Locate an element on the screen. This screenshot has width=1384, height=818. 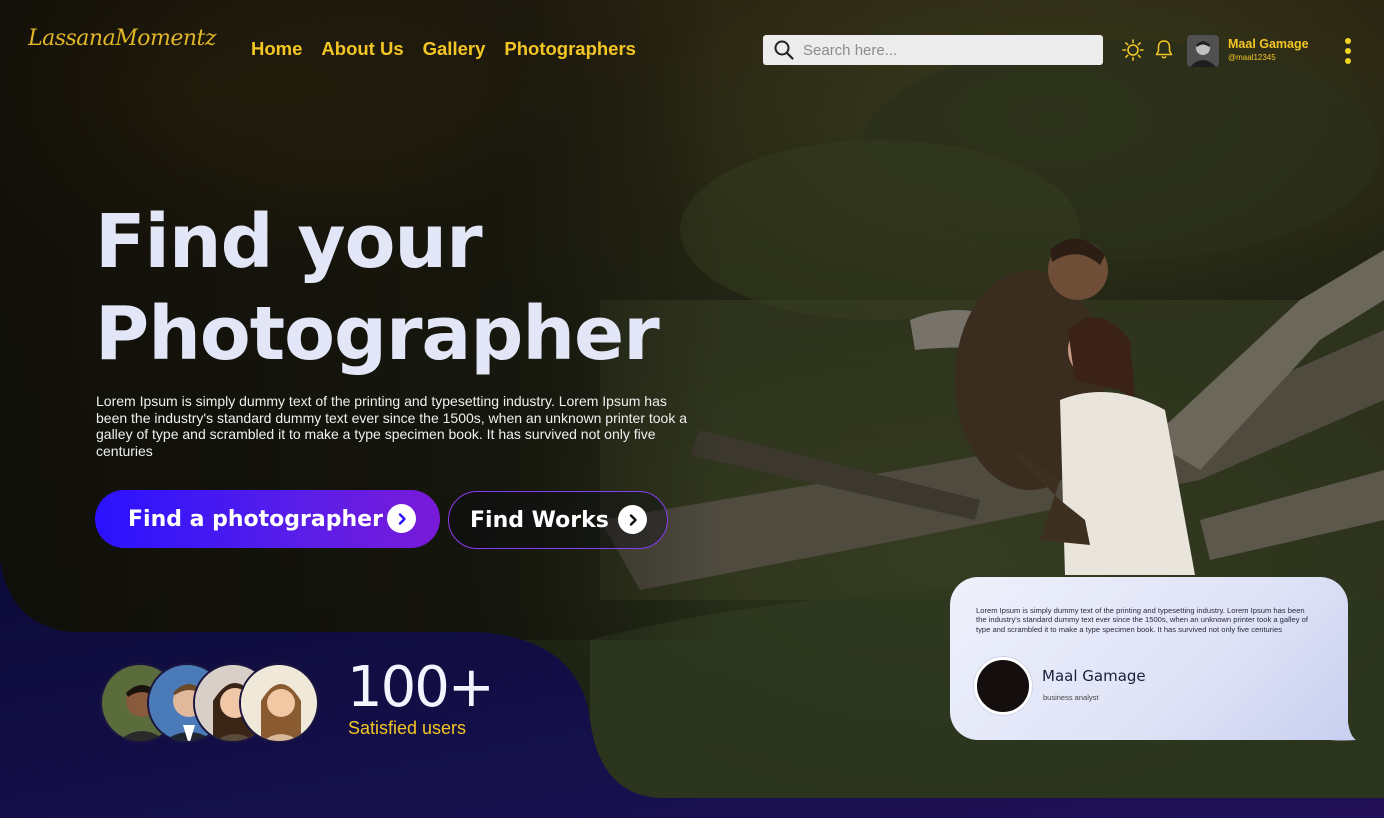
find-photographer-label: Find a photographer is located at coordinates (255, 519).